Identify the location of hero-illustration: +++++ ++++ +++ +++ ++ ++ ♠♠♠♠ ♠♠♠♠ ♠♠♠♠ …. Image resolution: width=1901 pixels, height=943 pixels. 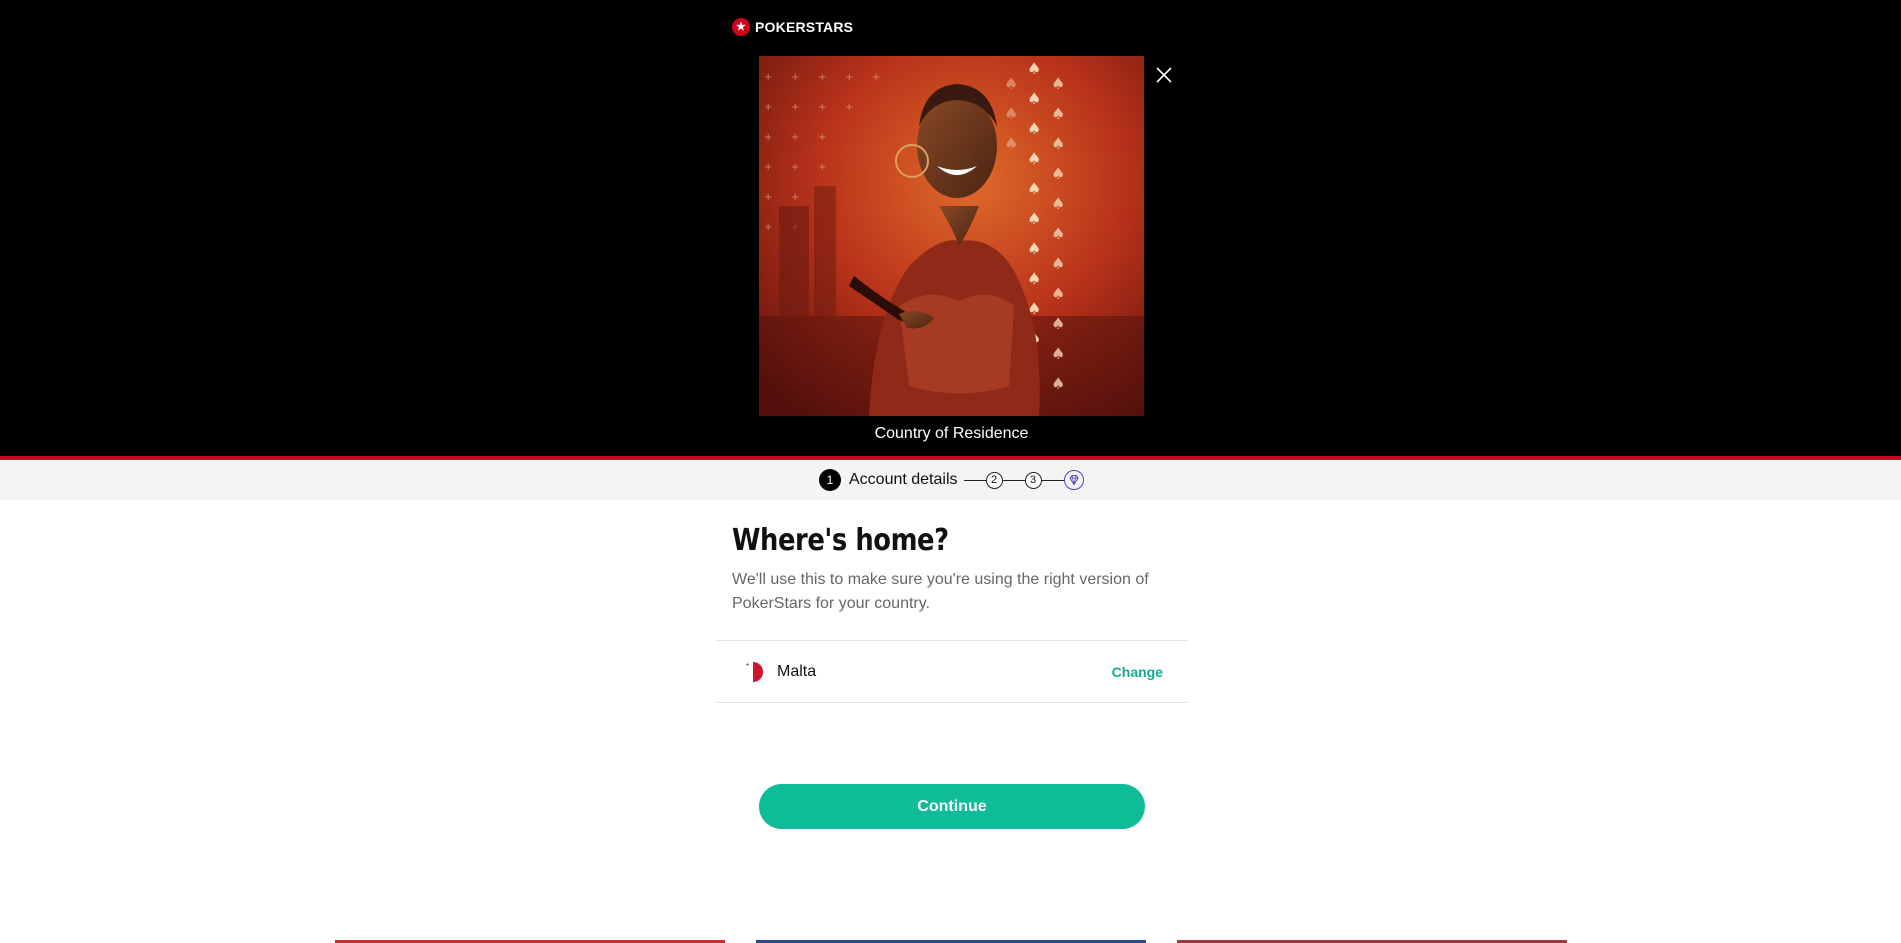
(951, 236).